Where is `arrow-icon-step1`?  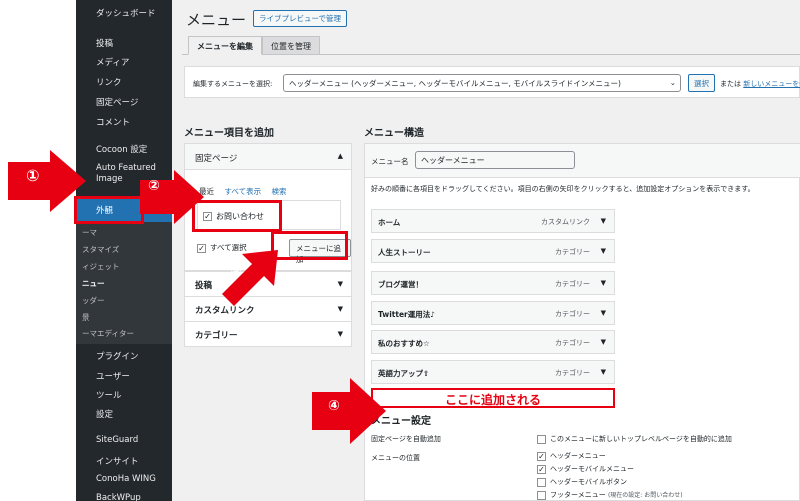
arrow-icon-step1 is located at coordinates (47, 181).